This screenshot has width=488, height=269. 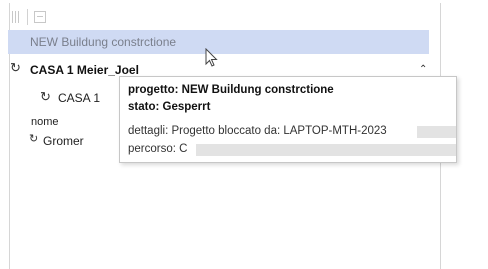 What do you see at coordinates (212, 60) in the screenshot?
I see `mouse-pointer-icon` at bounding box center [212, 60].